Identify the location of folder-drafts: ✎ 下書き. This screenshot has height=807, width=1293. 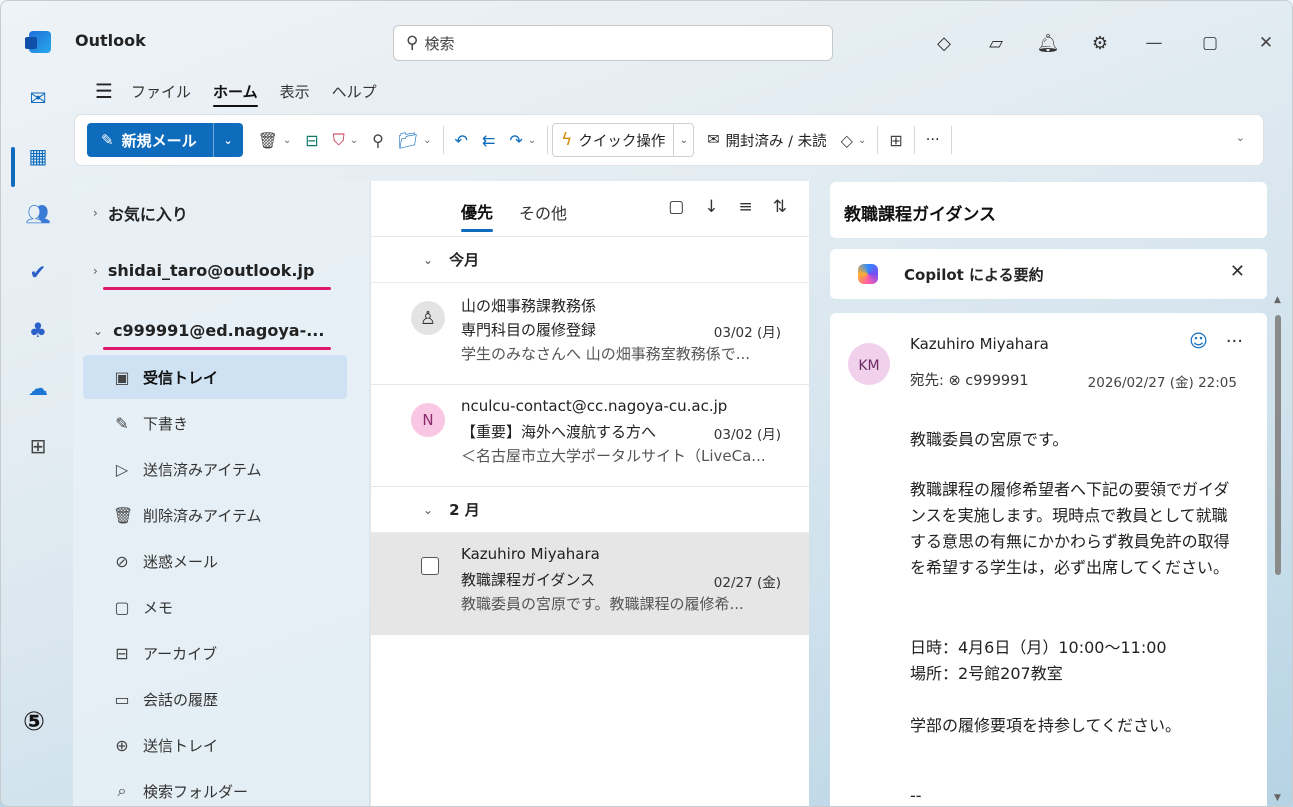
(215, 423).